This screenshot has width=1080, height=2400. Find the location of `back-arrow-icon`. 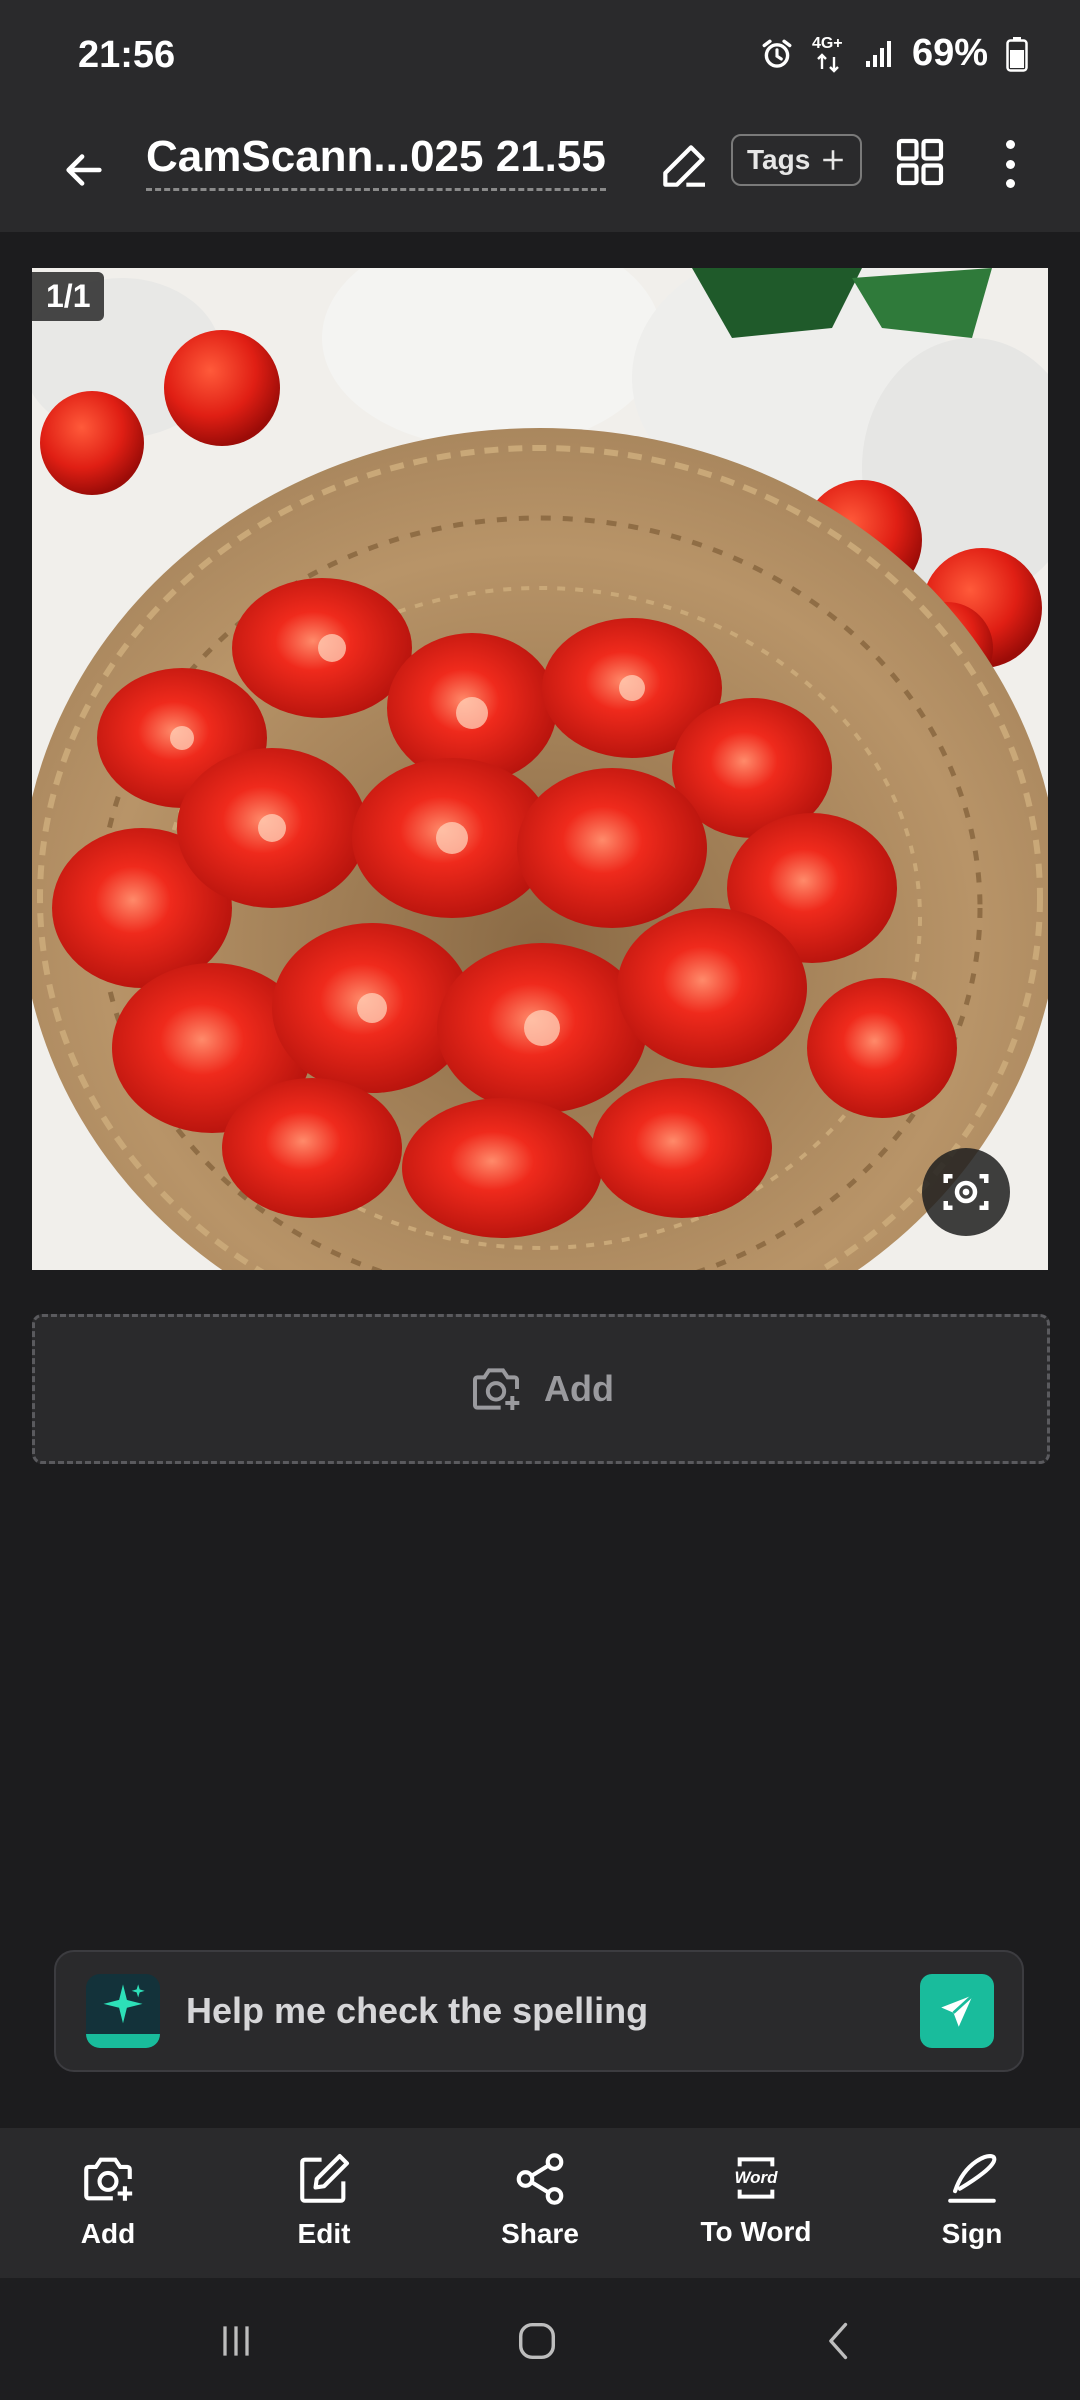

back-arrow-icon is located at coordinates (84, 170).